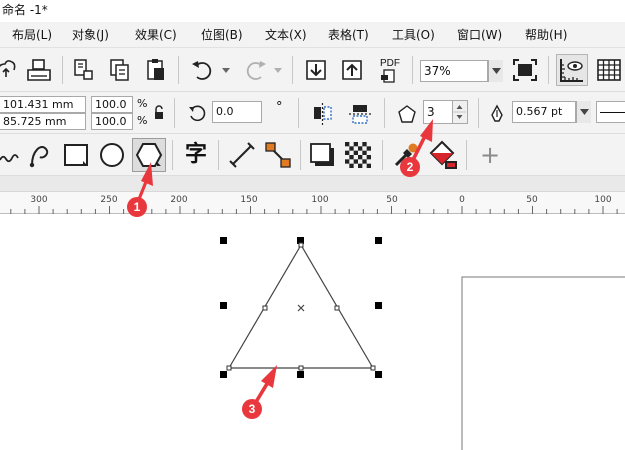 The image size is (625, 450). What do you see at coordinates (137, 207) in the screenshot?
I see `annotation-label-1: 1` at bounding box center [137, 207].